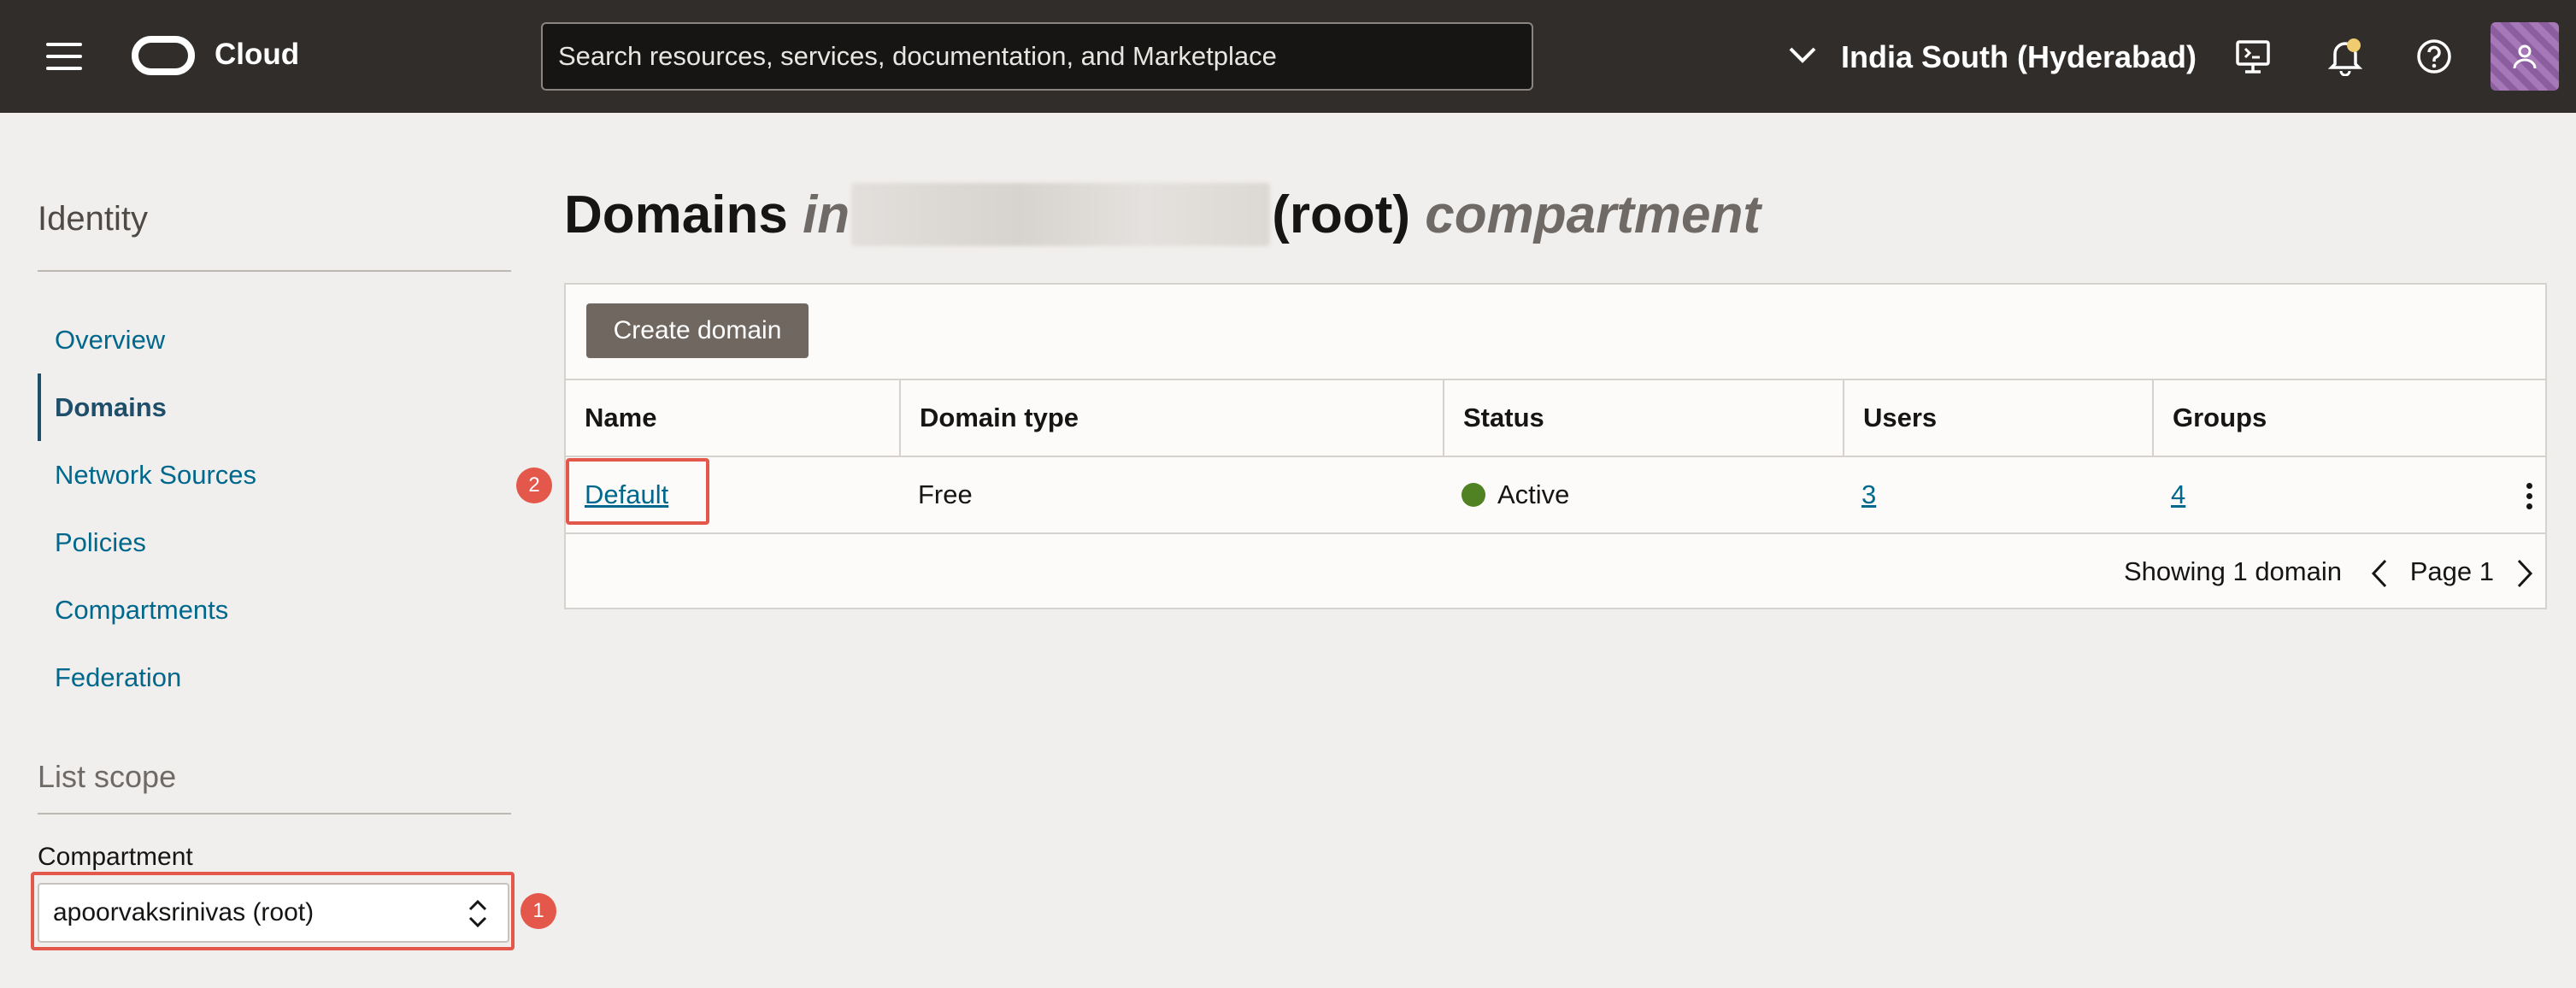  Describe the element at coordinates (1643, 418) in the screenshot. I see `column-header-status: Status` at that location.